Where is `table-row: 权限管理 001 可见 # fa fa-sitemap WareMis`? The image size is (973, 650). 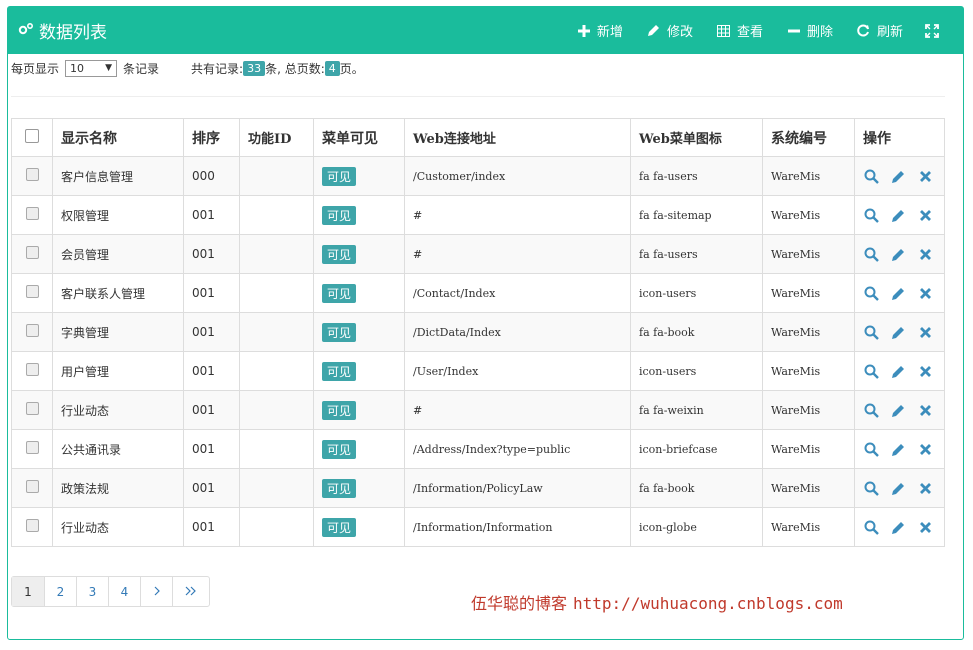 table-row: 权限管理 001 可见 # fa fa-sitemap WareMis is located at coordinates (478, 215).